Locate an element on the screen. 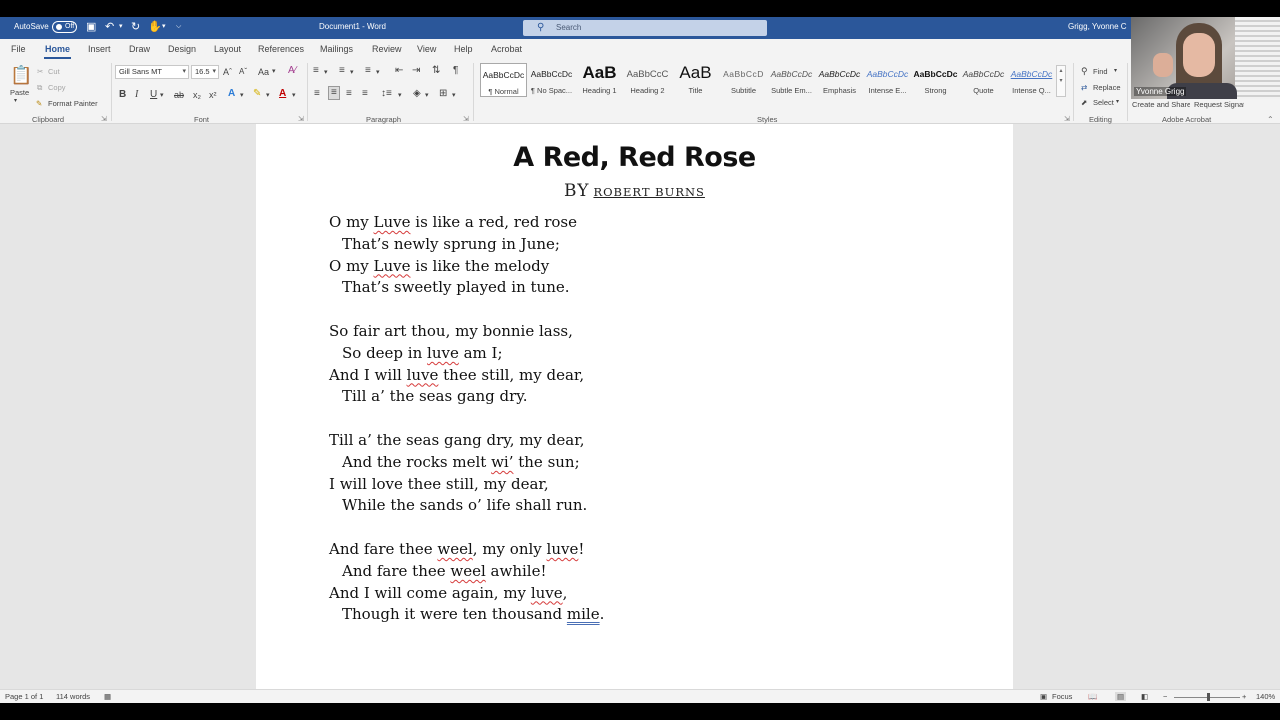 This screenshot has height=720, width=1280. focus-button: Focus is located at coordinates (1062, 696).